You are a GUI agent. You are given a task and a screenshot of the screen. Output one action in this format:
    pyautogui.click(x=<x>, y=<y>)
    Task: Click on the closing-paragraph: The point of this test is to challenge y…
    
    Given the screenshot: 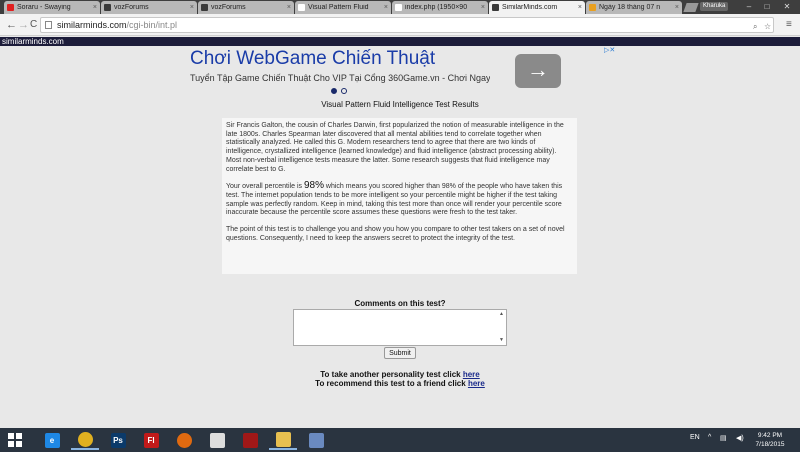 What is the action you would take?
    pyautogui.click(x=395, y=234)
    